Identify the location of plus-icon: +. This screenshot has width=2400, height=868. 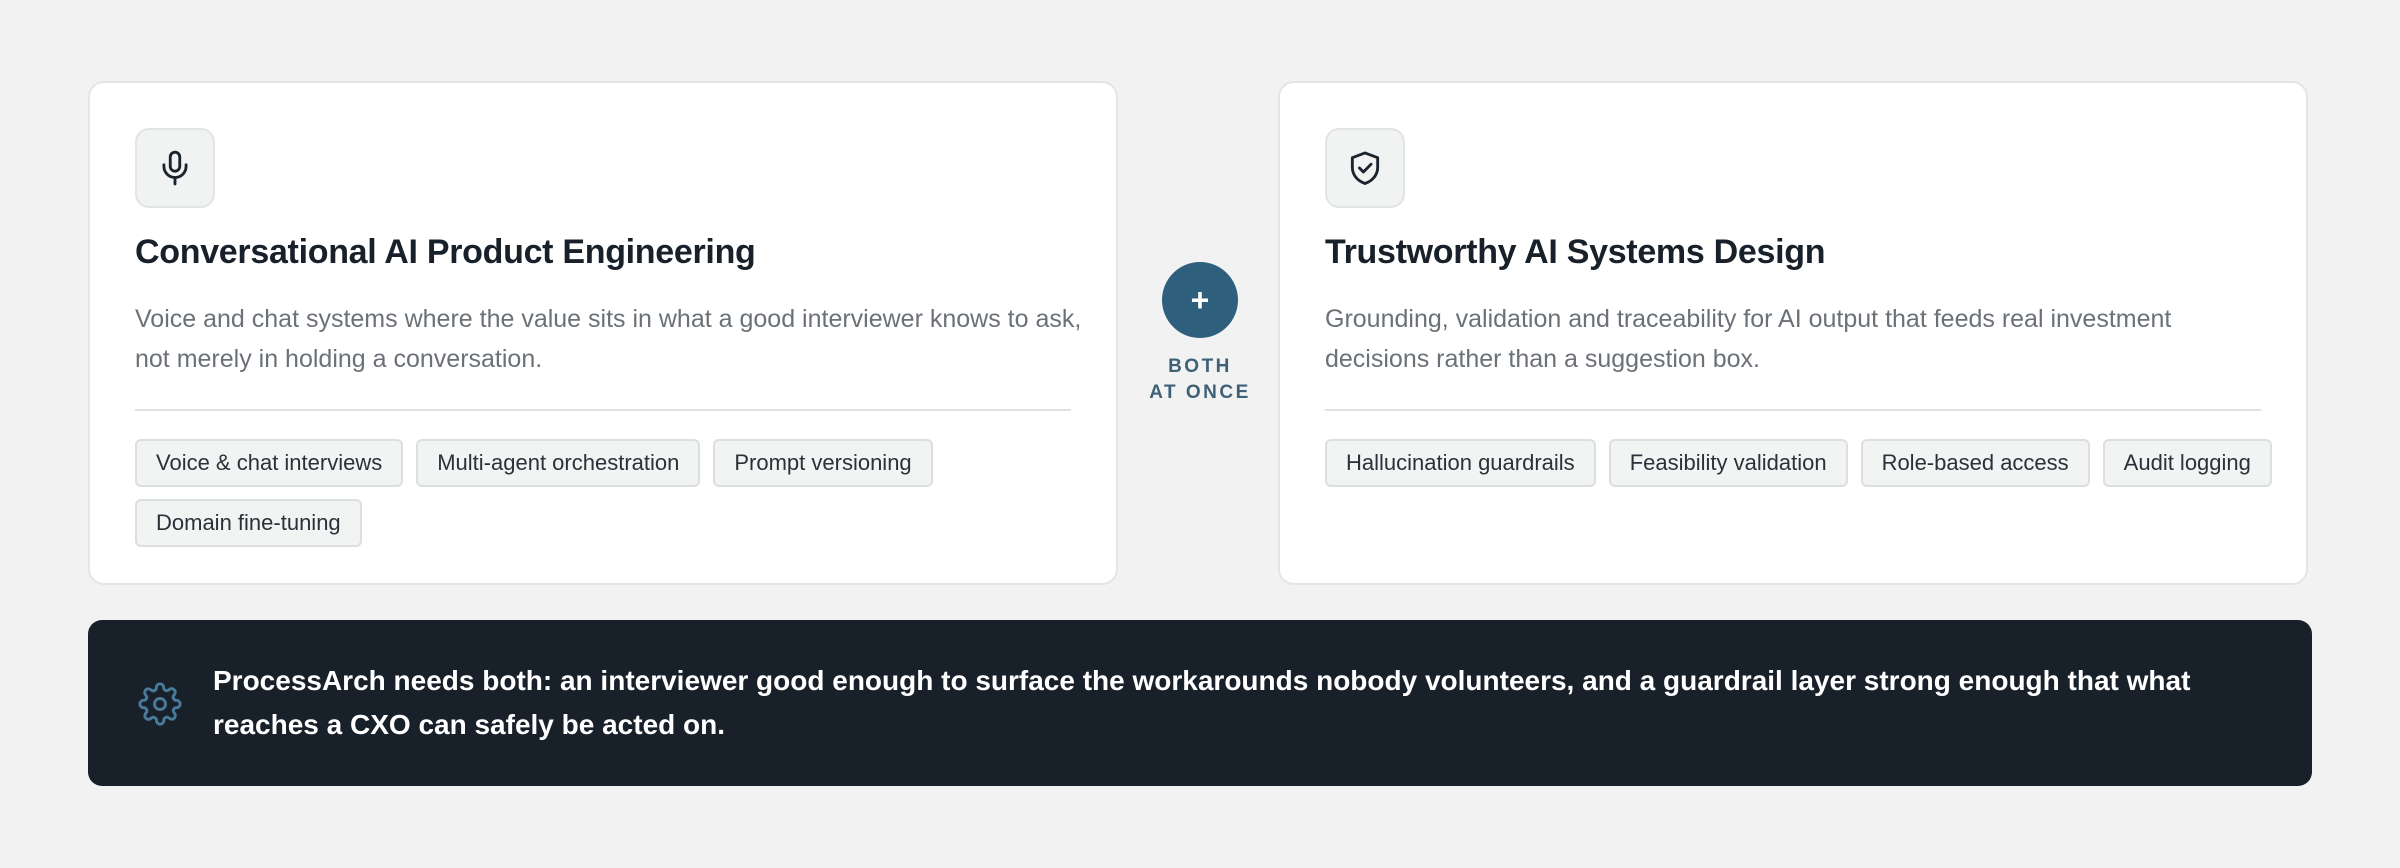
(1200, 300).